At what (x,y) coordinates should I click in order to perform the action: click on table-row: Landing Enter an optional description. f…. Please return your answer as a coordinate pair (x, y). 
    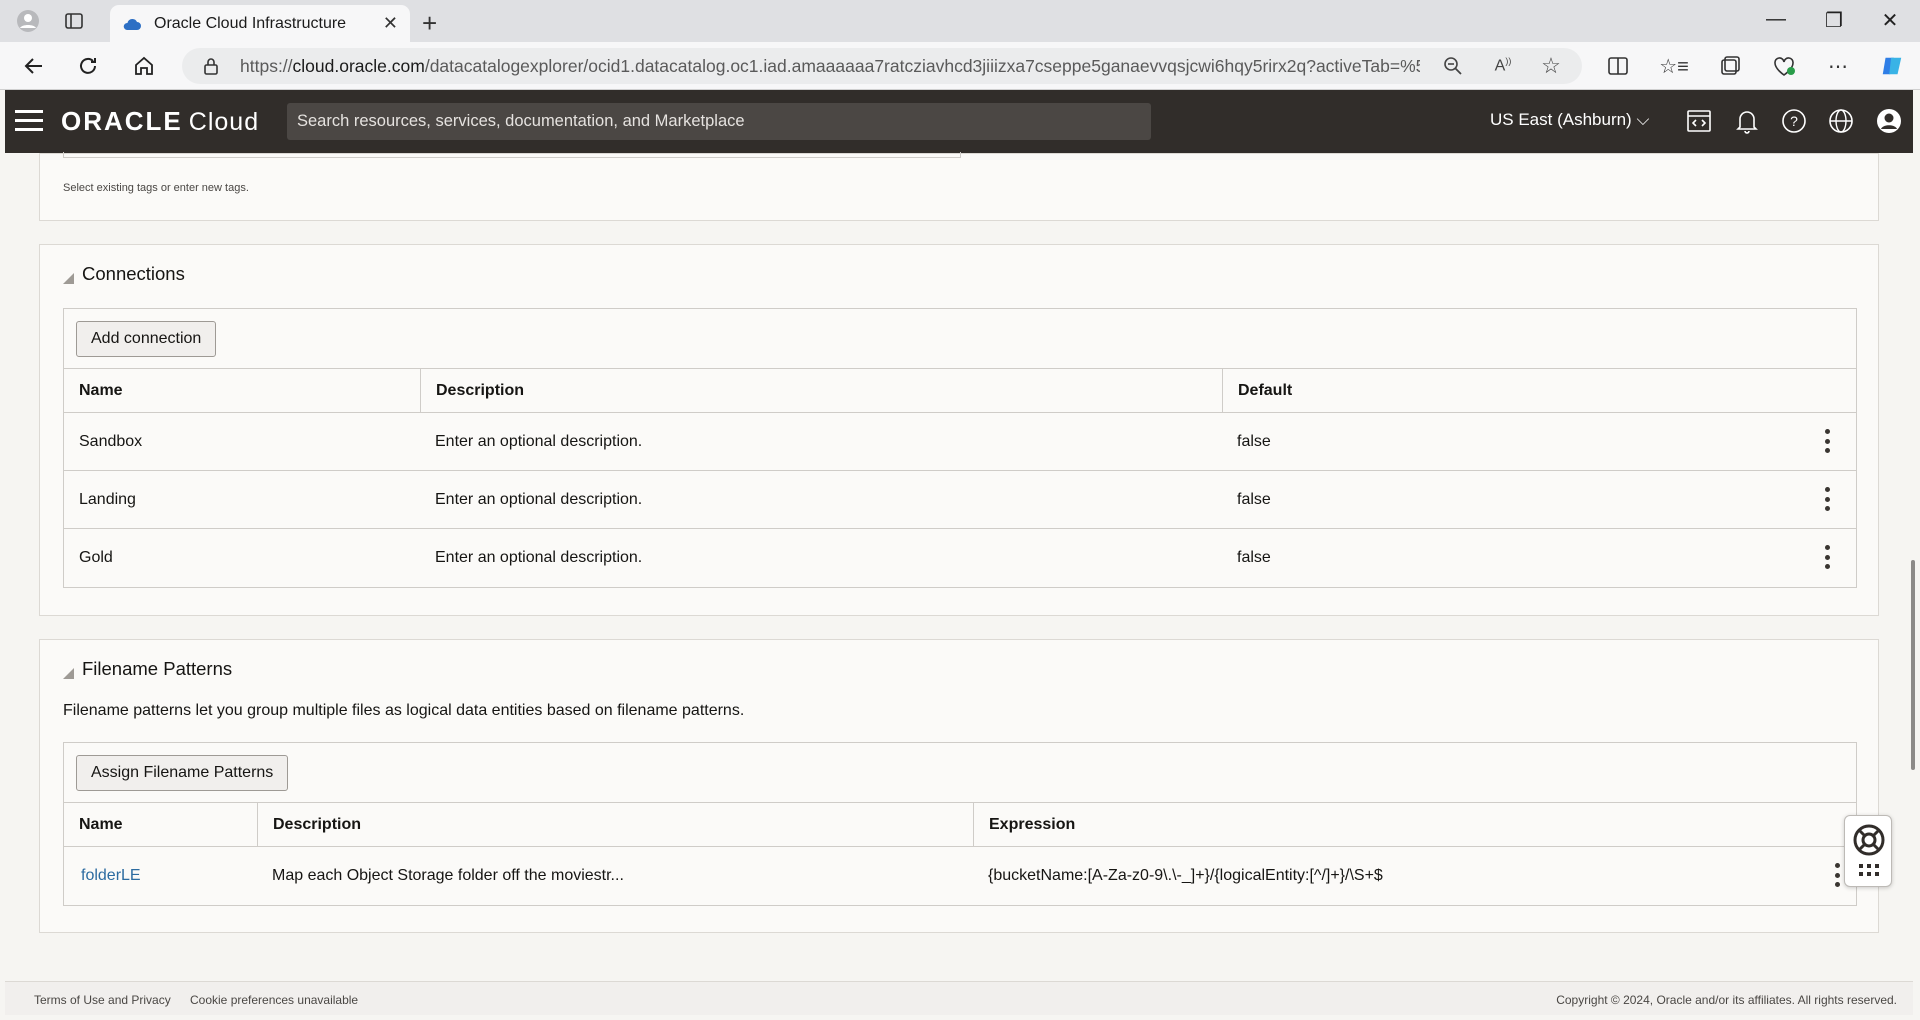
    Looking at the image, I should click on (960, 500).